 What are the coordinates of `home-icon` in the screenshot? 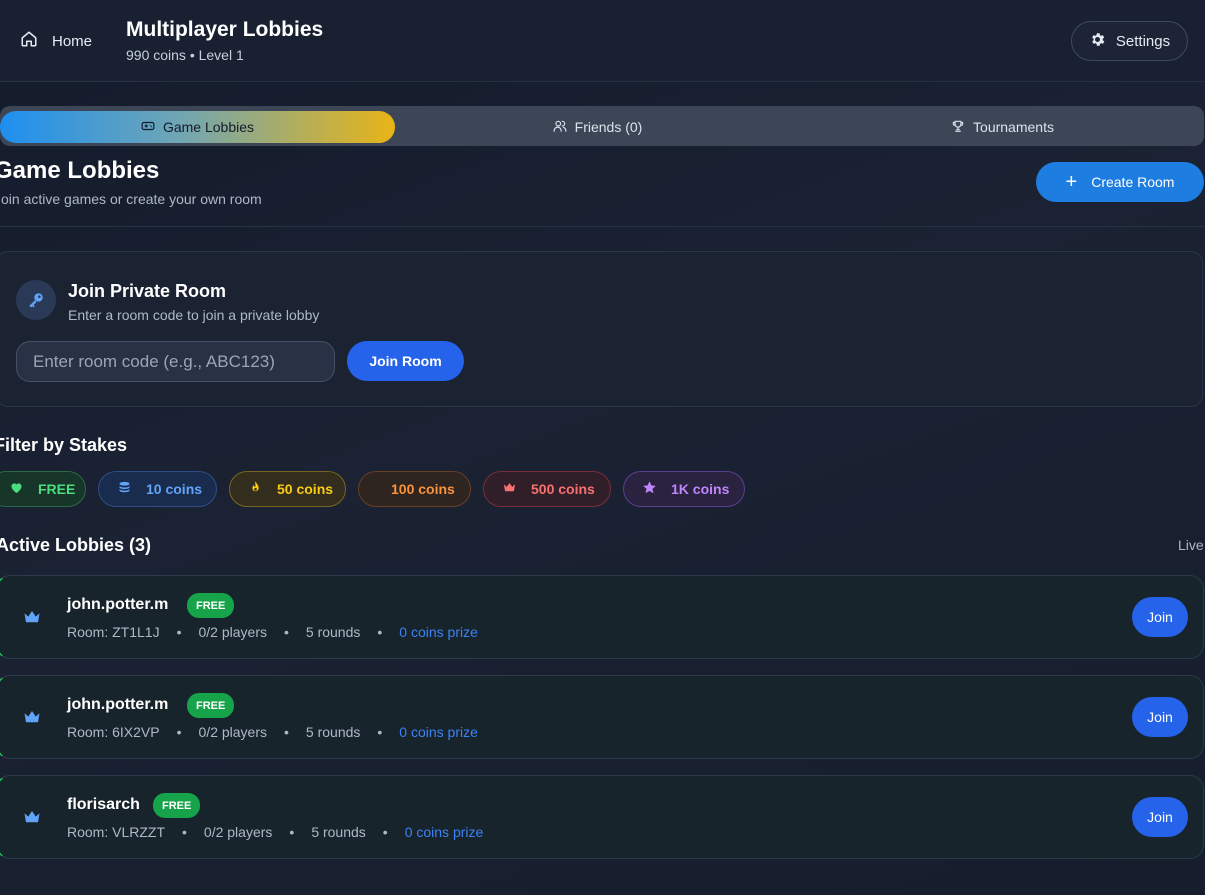 It's located at (29, 41).